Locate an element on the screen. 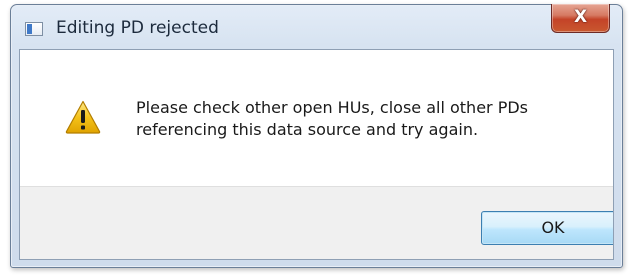 The image size is (633, 275). ok-button: OK is located at coordinates (547, 228).